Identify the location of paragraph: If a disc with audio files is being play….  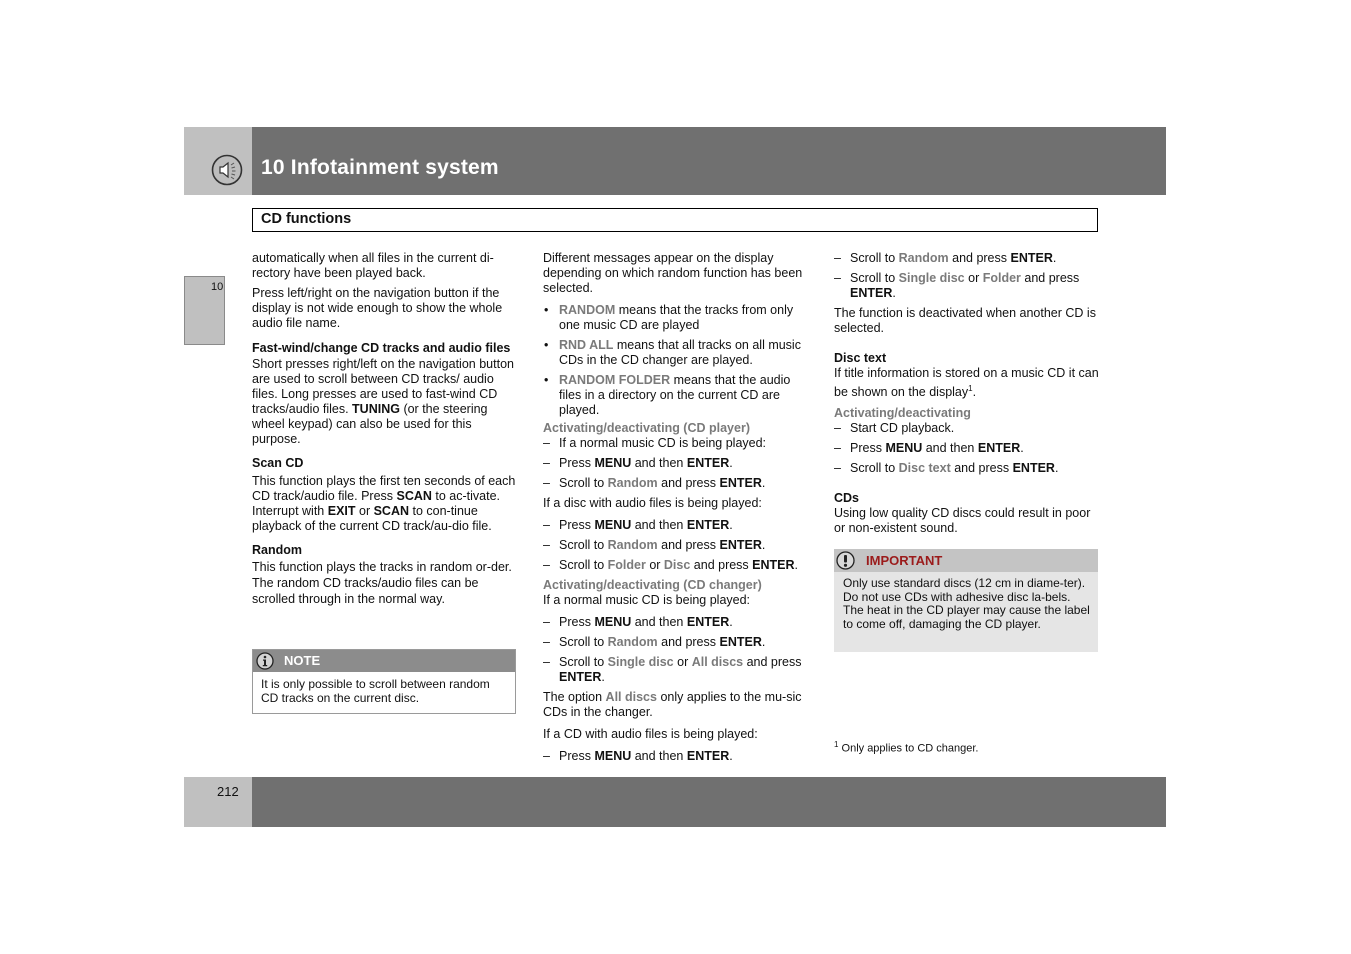
(652, 503).